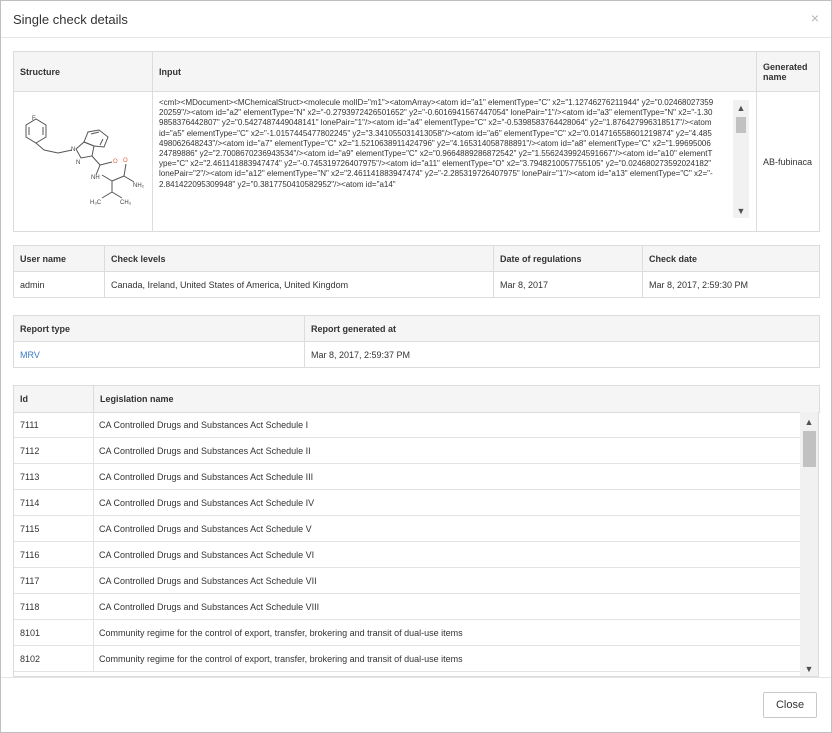 This screenshot has width=832, height=733. What do you see at coordinates (30, 529) in the screenshot?
I see `legislation-id: 7115` at bounding box center [30, 529].